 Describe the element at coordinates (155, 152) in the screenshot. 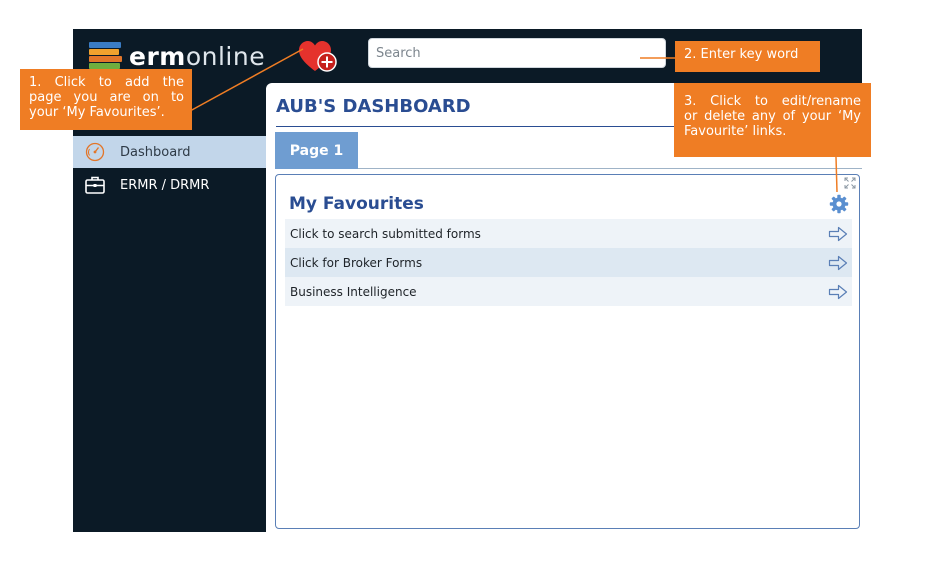

I see `sidebar-item-label: Dashboard` at that location.